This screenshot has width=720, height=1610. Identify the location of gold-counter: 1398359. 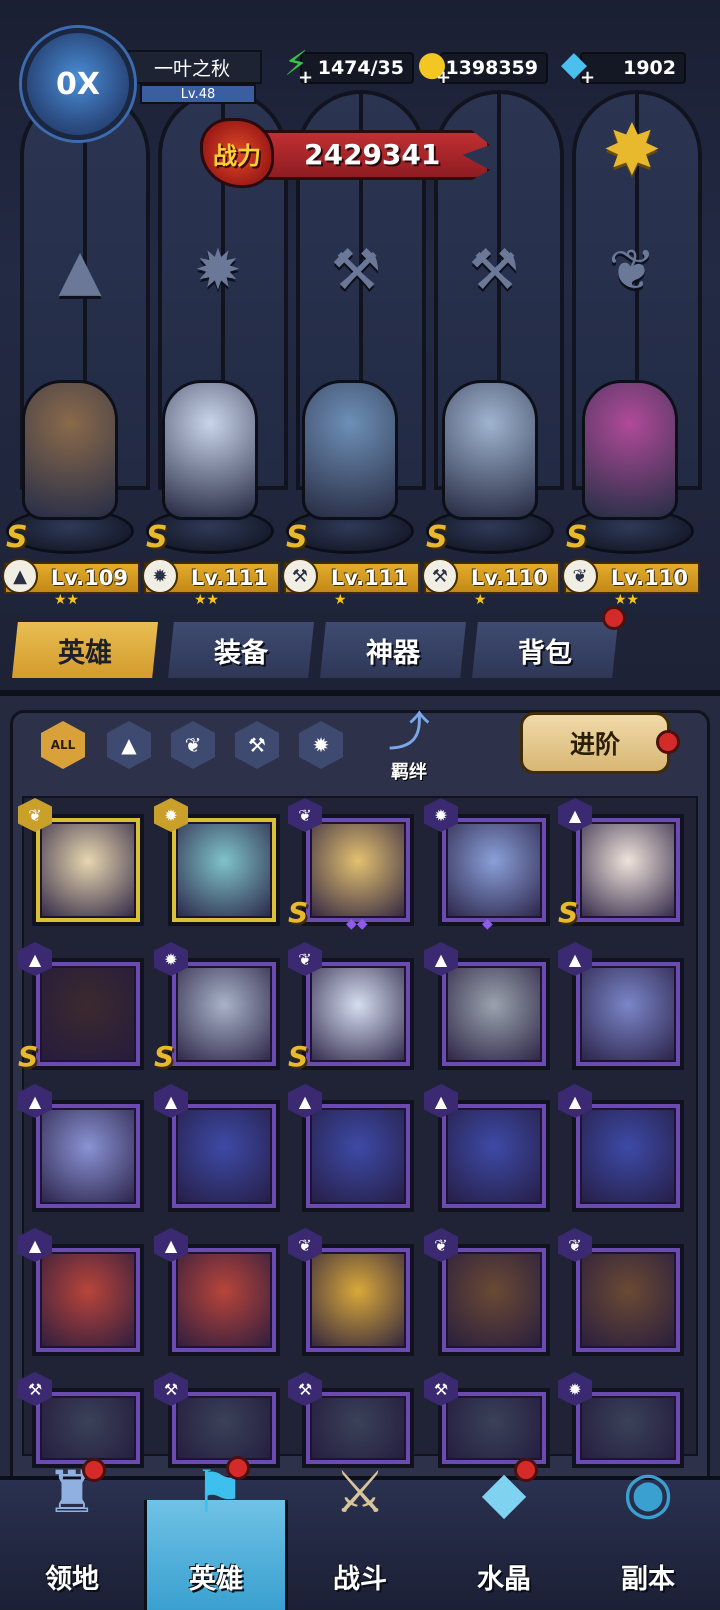
(494, 68).